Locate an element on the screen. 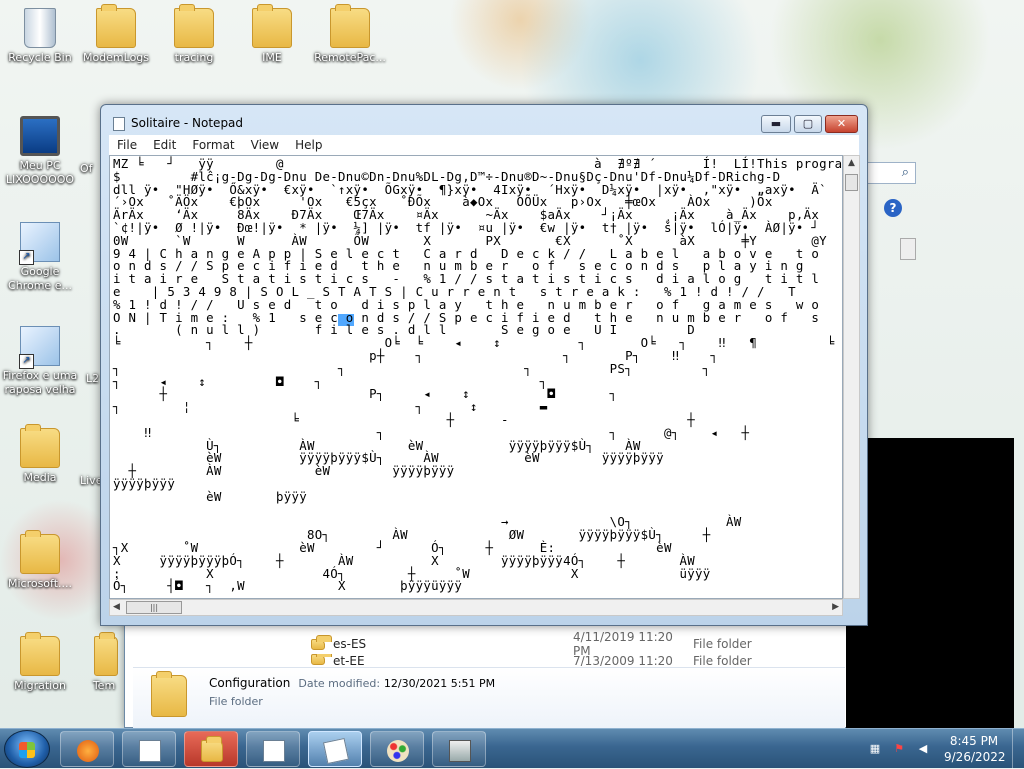 This screenshot has width=1024, height=769. desktop-icon-migration: Migration is located at coordinates (40, 662).